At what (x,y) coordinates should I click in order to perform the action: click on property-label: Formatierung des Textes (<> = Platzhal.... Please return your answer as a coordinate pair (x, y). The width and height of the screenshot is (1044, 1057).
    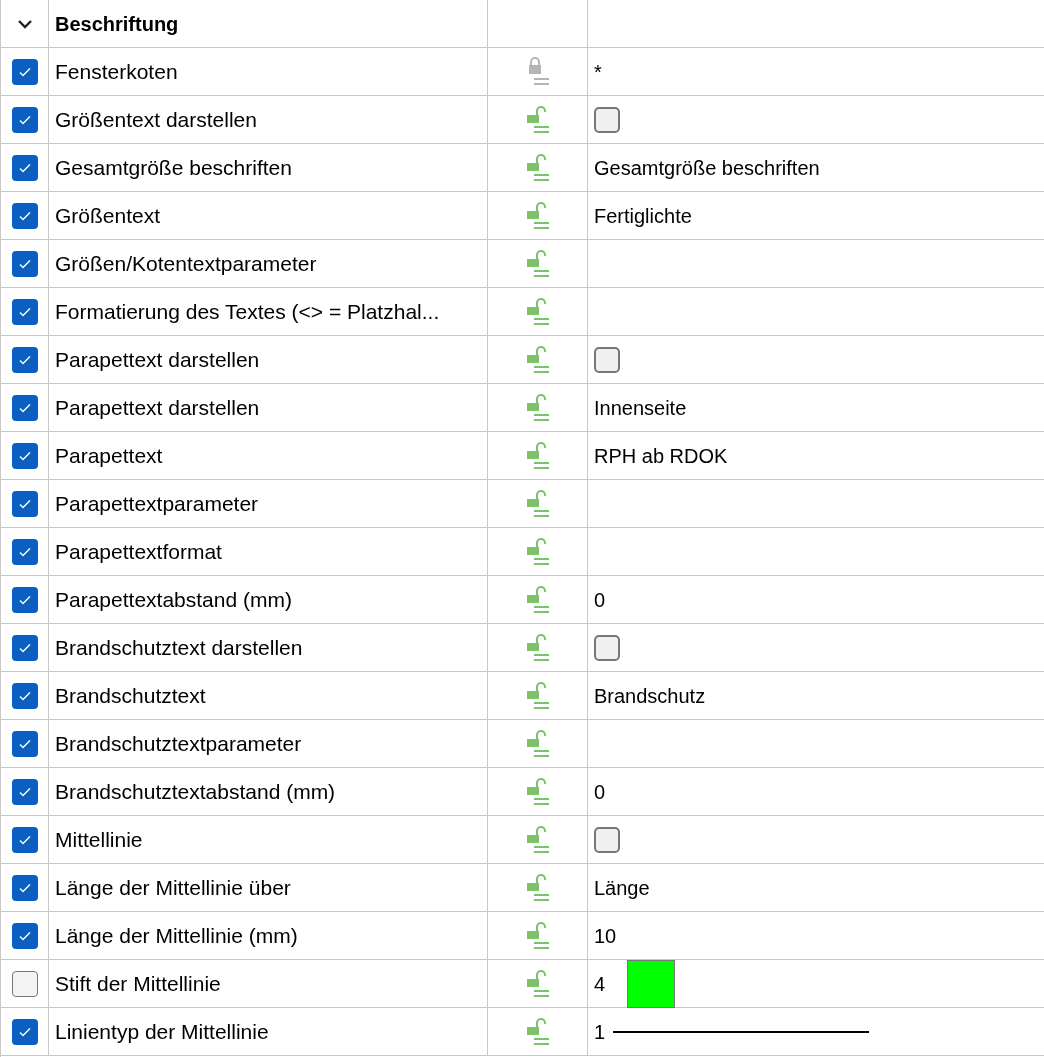
    Looking at the image, I should click on (247, 311).